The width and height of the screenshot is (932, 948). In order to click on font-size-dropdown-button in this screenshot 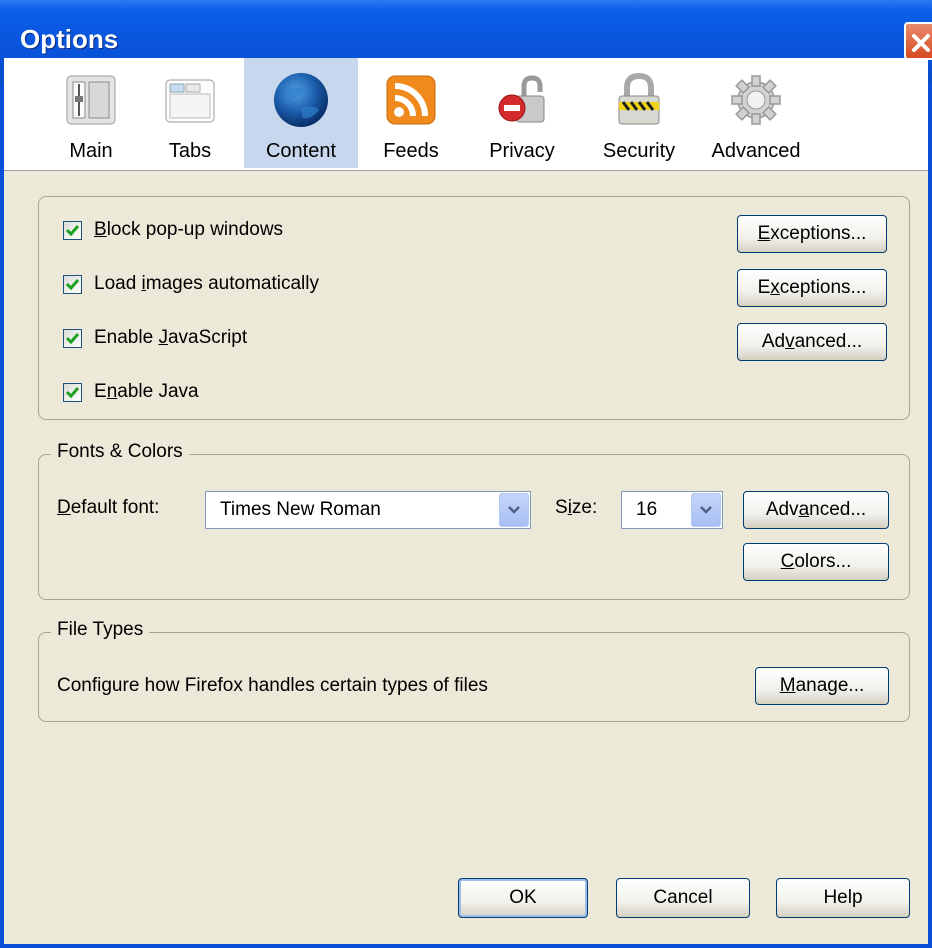, I will do `click(706, 510)`.